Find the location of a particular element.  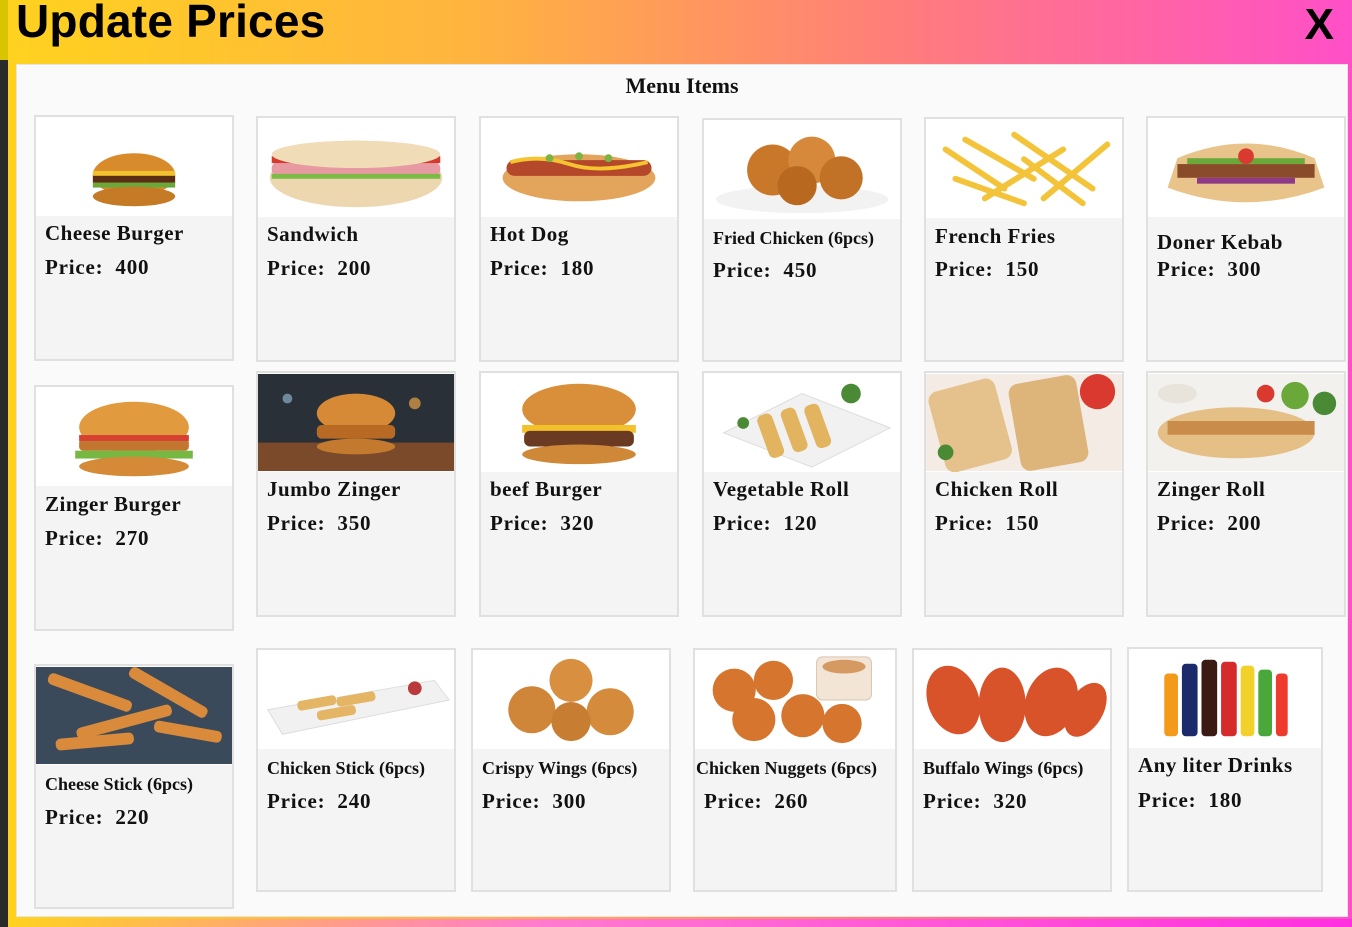

menu-item-jumbo-zinger: Jumbo Zinger Price: 350 is located at coordinates (356, 494).